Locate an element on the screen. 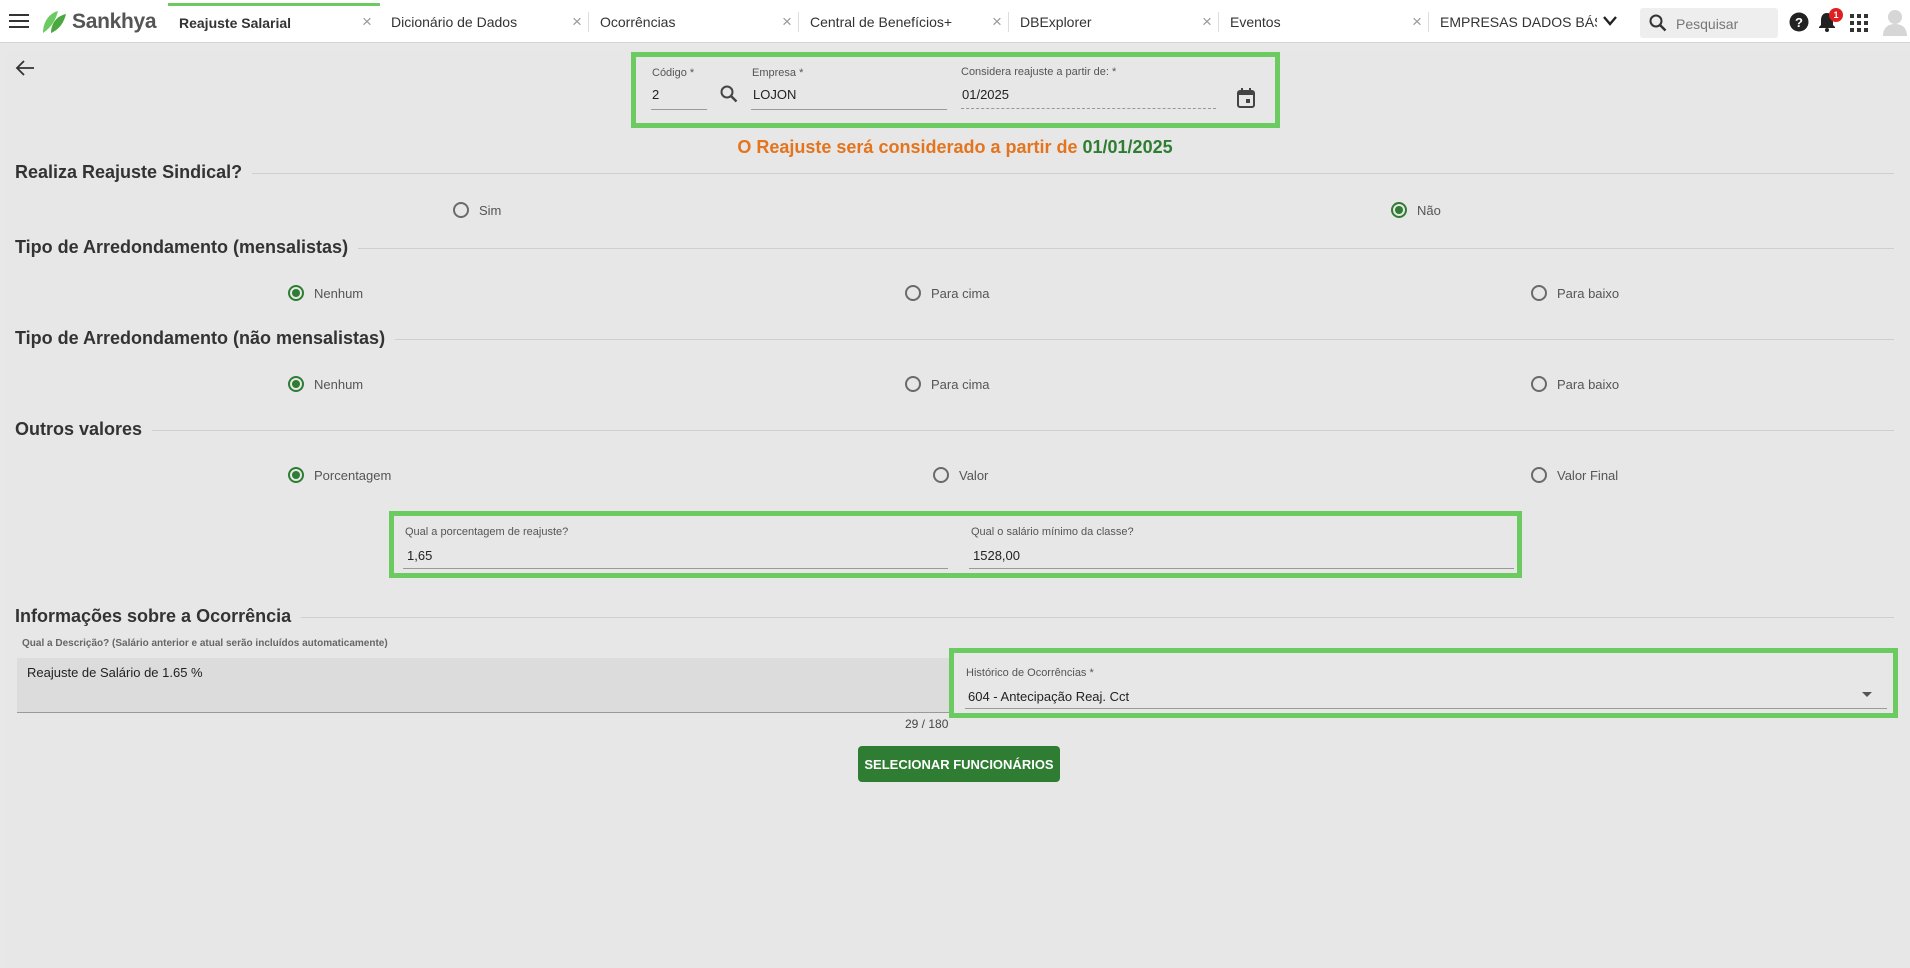  help-icon: ? is located at coordinates (1799, 22).